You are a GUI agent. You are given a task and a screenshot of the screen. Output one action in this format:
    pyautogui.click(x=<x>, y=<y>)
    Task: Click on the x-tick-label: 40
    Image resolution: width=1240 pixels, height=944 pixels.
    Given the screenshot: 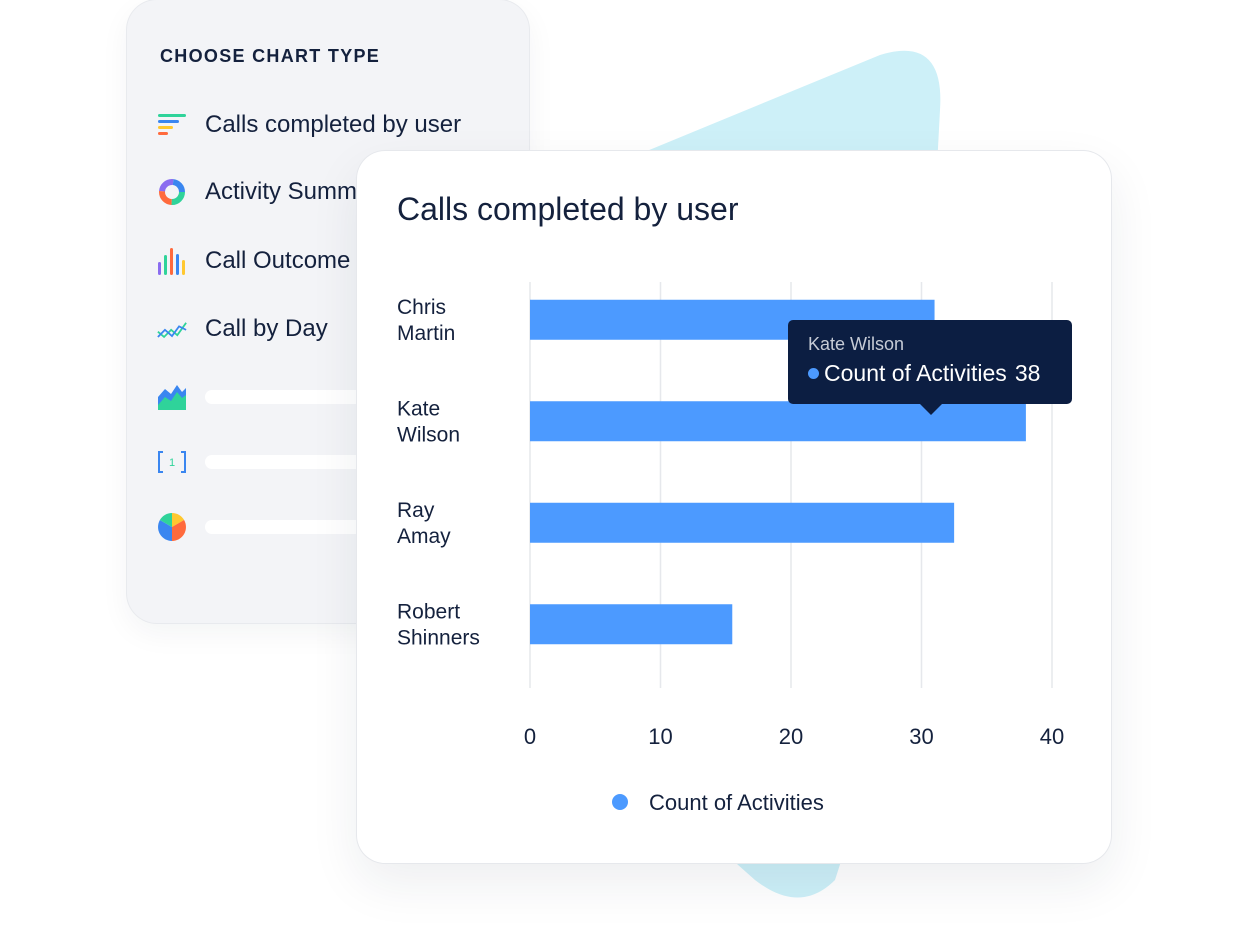 What is the action you would take?
    pyautogui.click(x=1052, y=736)
    